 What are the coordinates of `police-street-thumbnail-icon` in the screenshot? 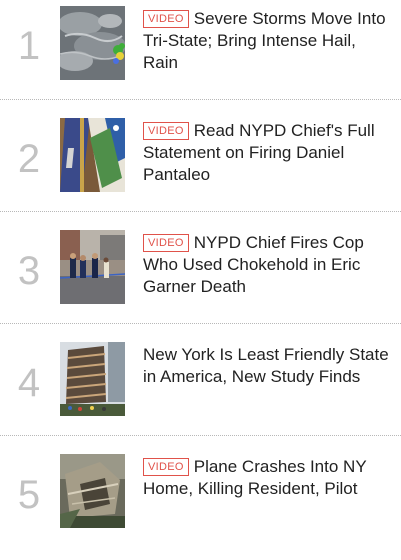 It's located at (92, 267).